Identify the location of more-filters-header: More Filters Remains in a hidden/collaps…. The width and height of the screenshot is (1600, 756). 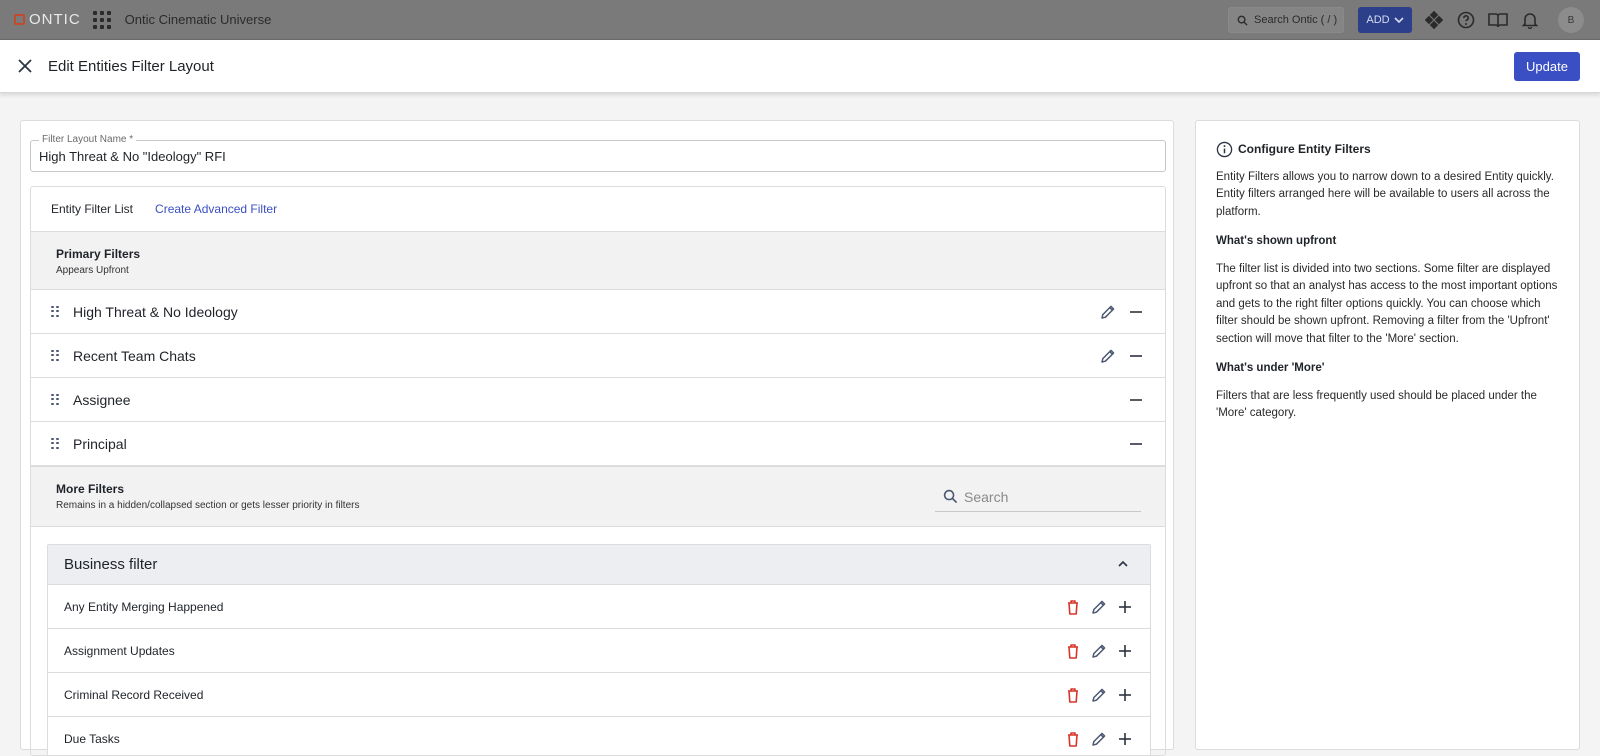
(598, 496).